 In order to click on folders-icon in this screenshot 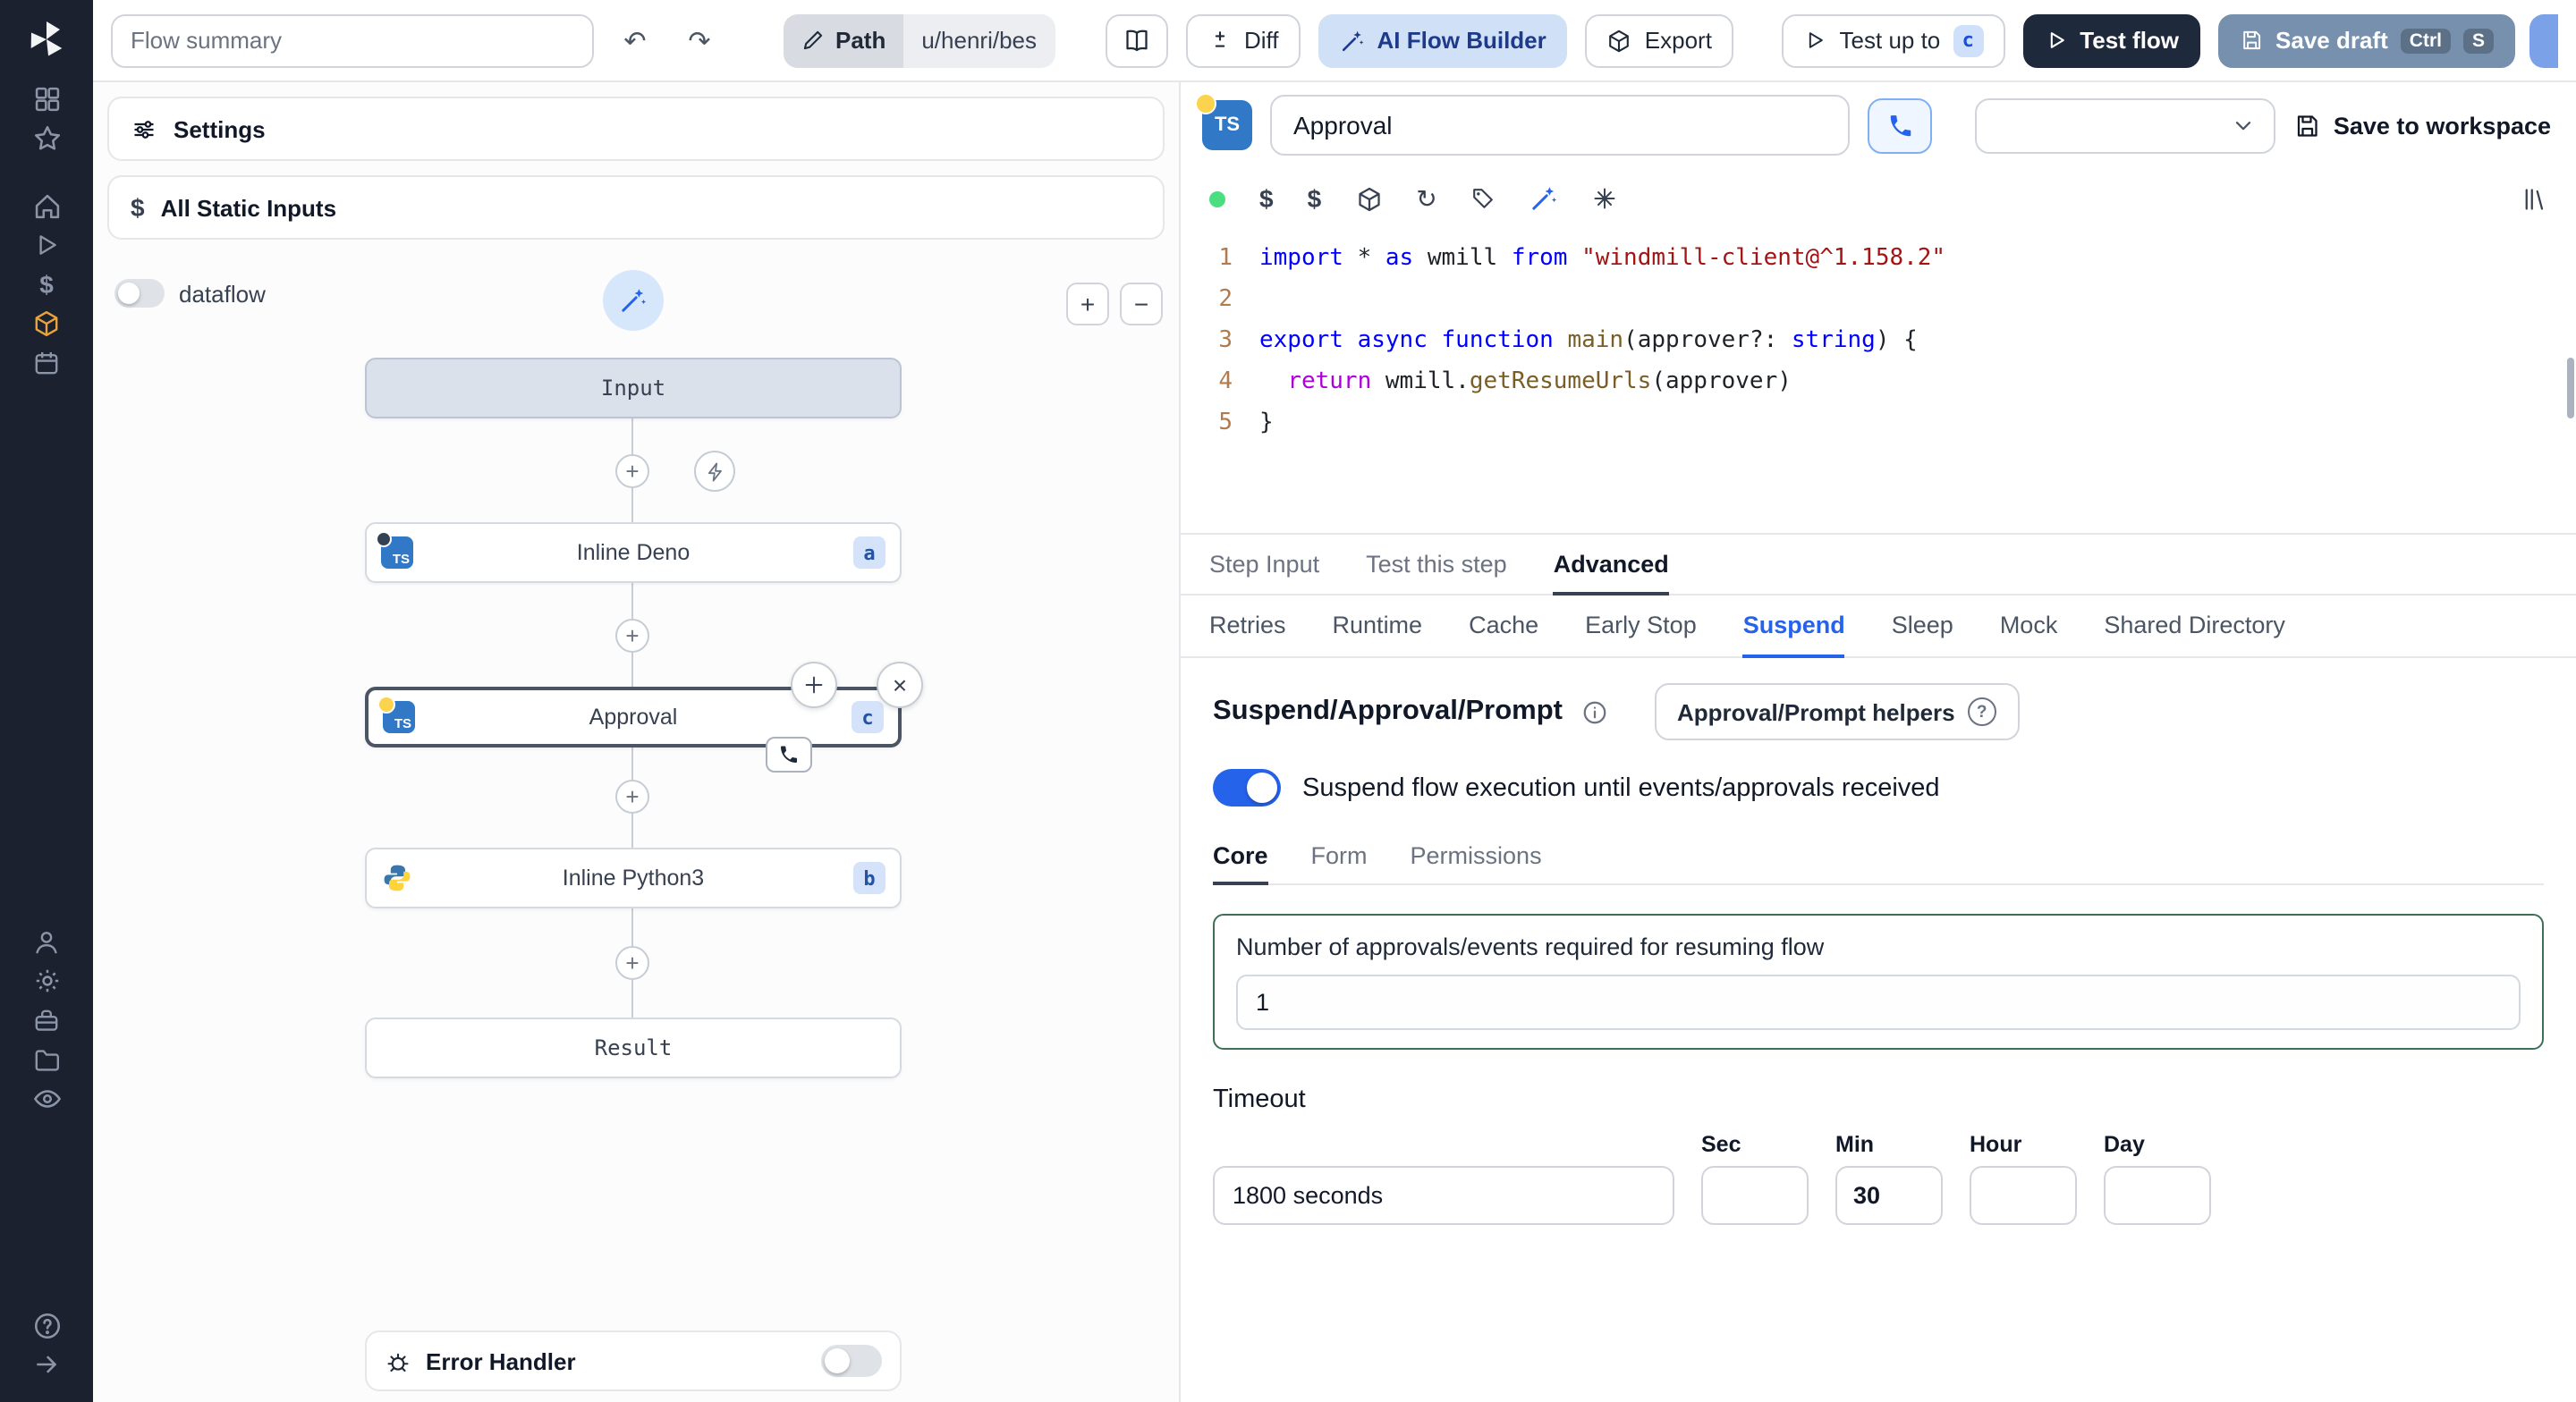, I will do `click(46, 1060)`.